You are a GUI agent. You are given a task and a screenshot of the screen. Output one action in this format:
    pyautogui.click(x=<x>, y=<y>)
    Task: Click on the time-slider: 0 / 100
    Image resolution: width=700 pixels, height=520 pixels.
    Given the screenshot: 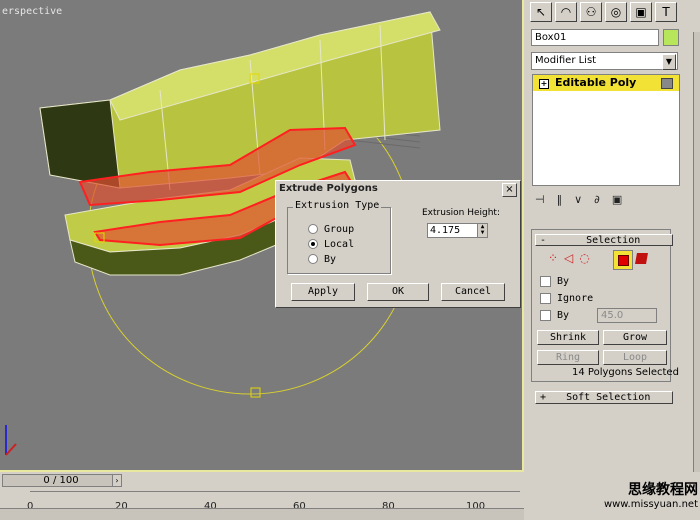 What is the action you would take?
    pyautogui.click(x=61, y=480)
    